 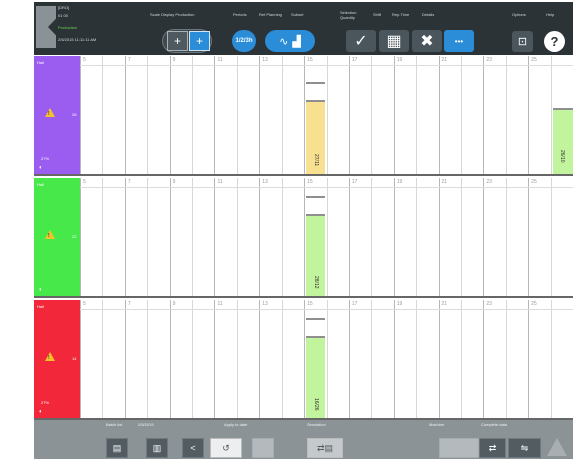 I want to click on select-all-button: ✓, so click(x=361, y=41).